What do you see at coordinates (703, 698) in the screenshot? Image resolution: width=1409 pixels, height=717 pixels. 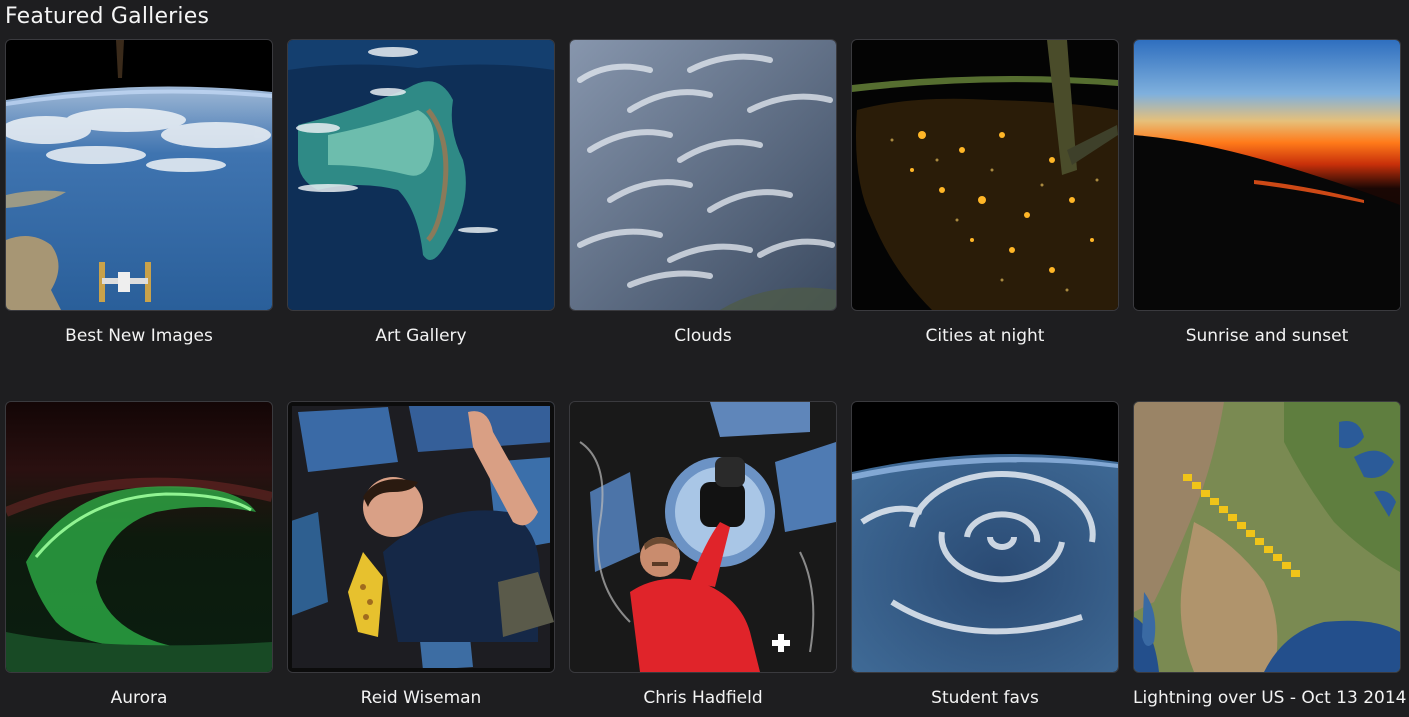 I see `gallery-label: Chris Hadfield` at bounding box center [703, 698].